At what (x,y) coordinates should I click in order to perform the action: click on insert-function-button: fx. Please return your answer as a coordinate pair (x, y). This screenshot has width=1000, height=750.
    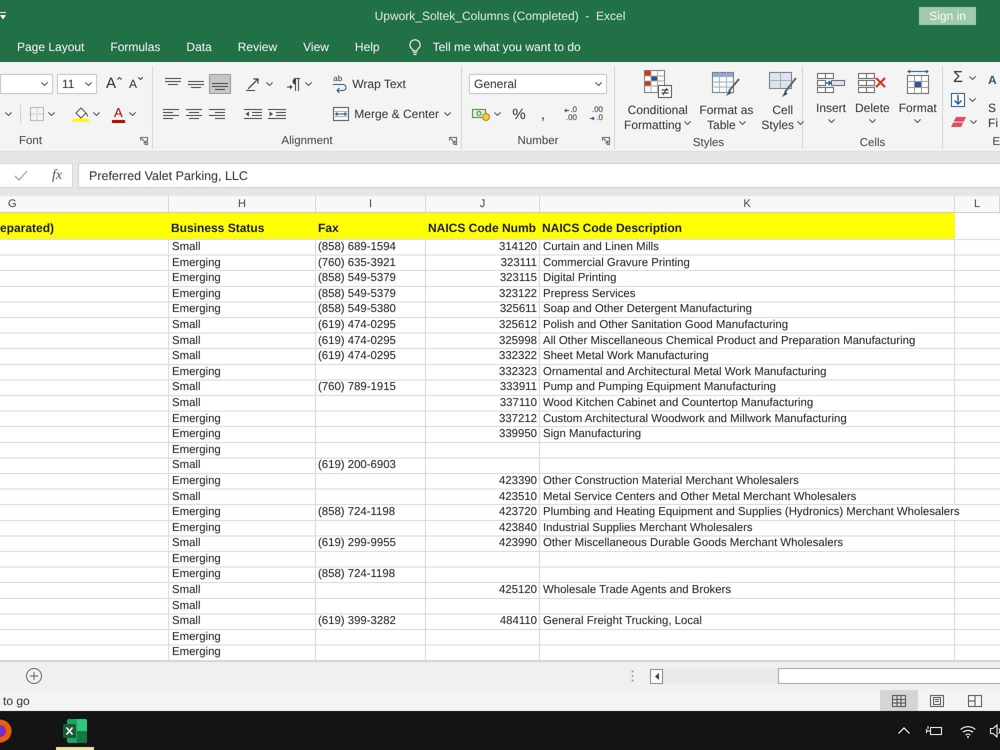
    Looking at the image, I should click on (57, 175).